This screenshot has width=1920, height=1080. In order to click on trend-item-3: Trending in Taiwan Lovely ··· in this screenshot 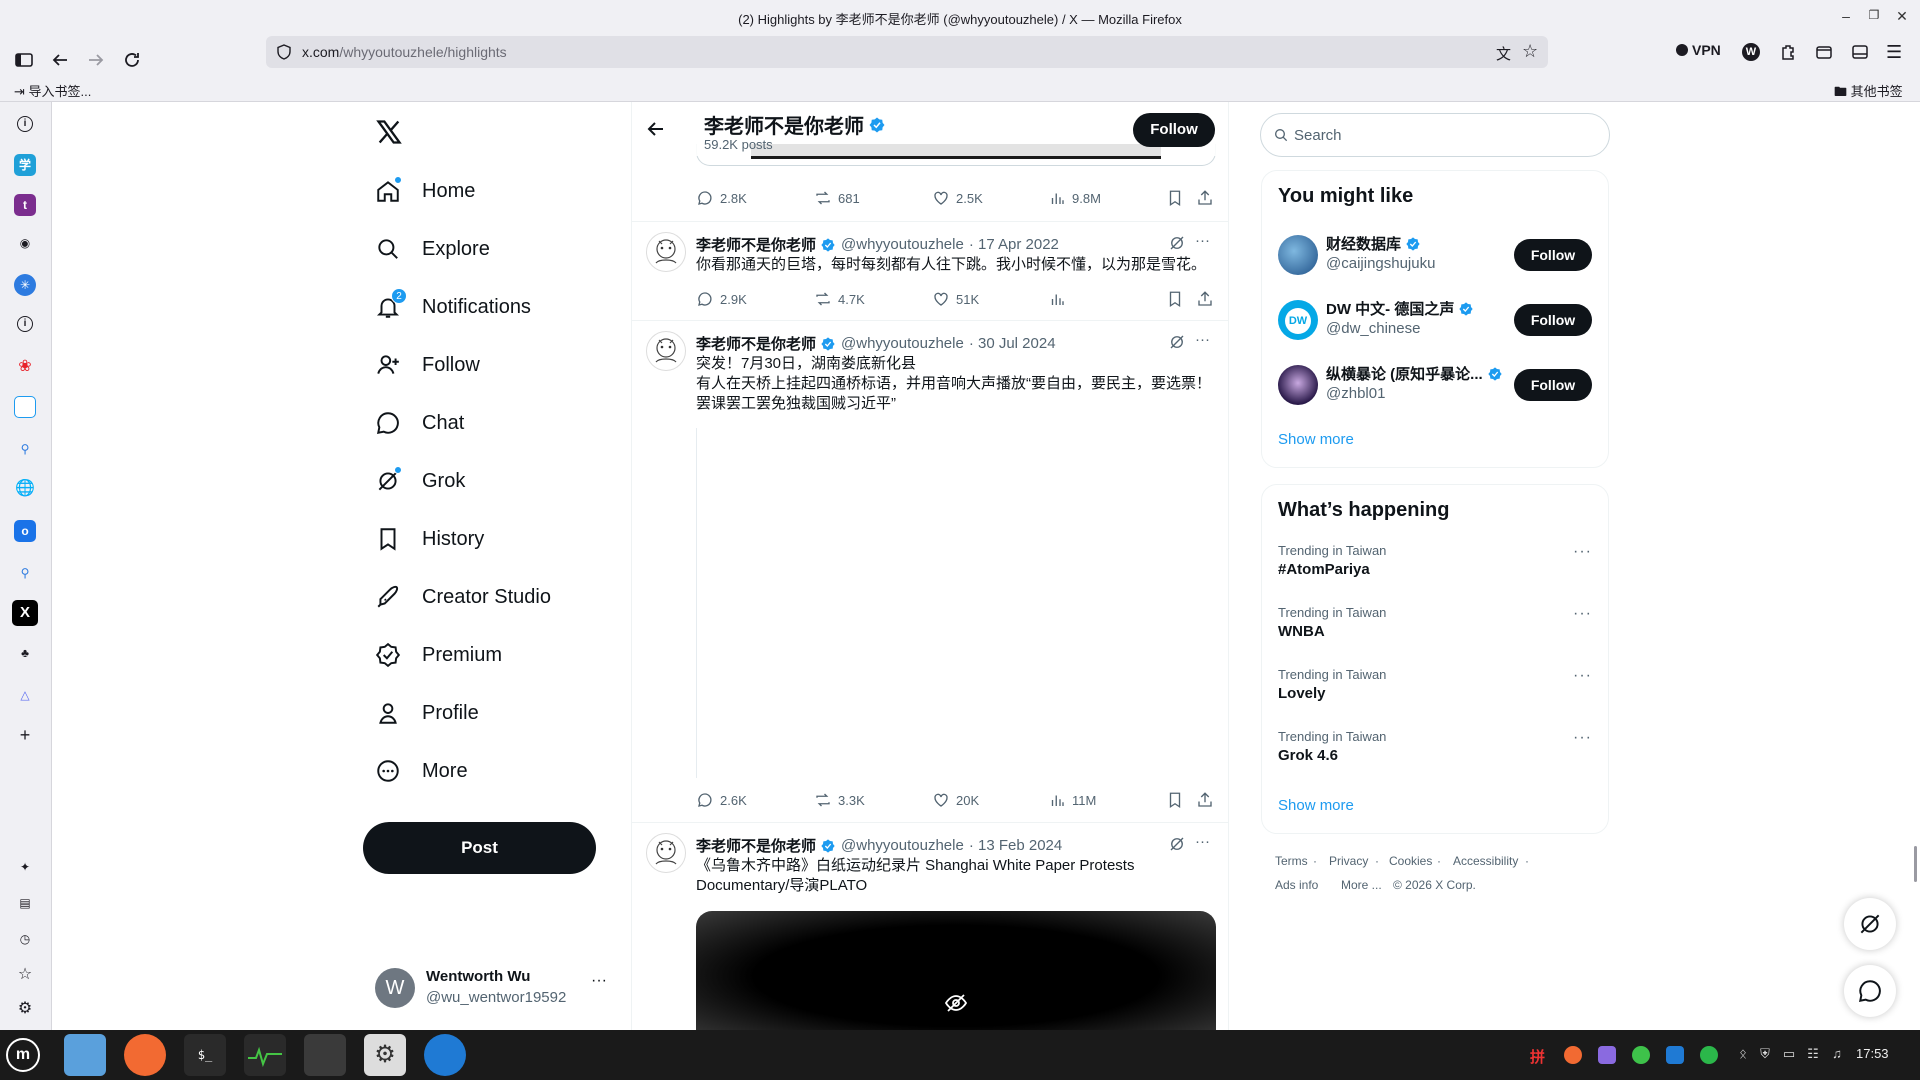, I will do `click(1435, 692)`.